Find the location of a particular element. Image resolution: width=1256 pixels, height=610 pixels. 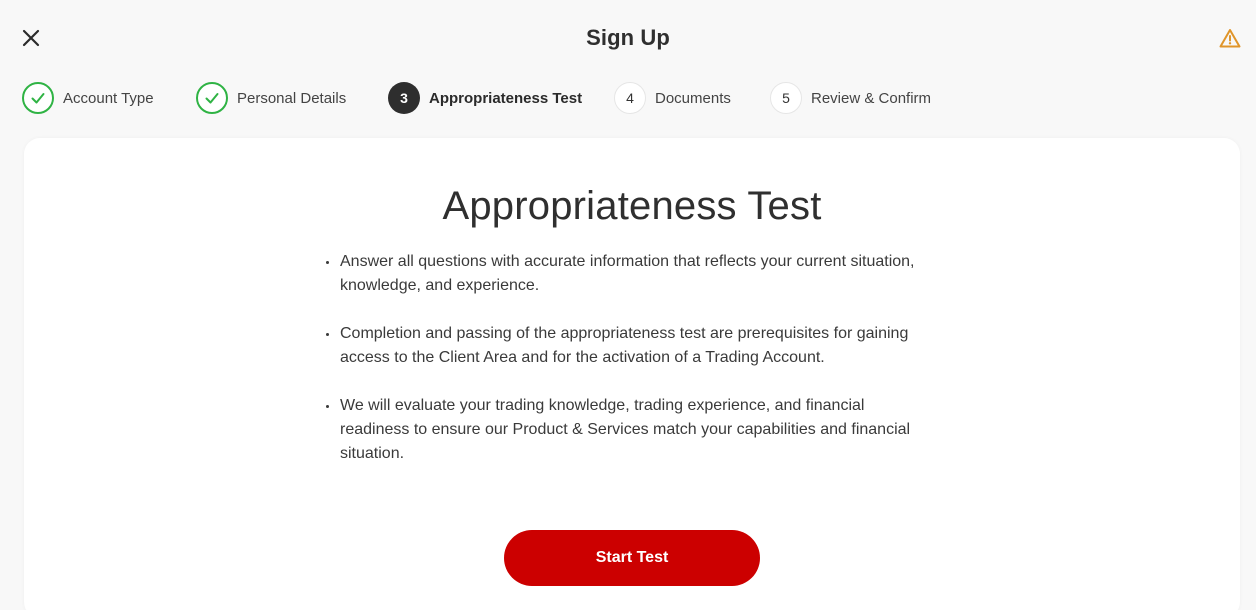

step-label: Appropriateness Test is located at coordinates (506, 98).